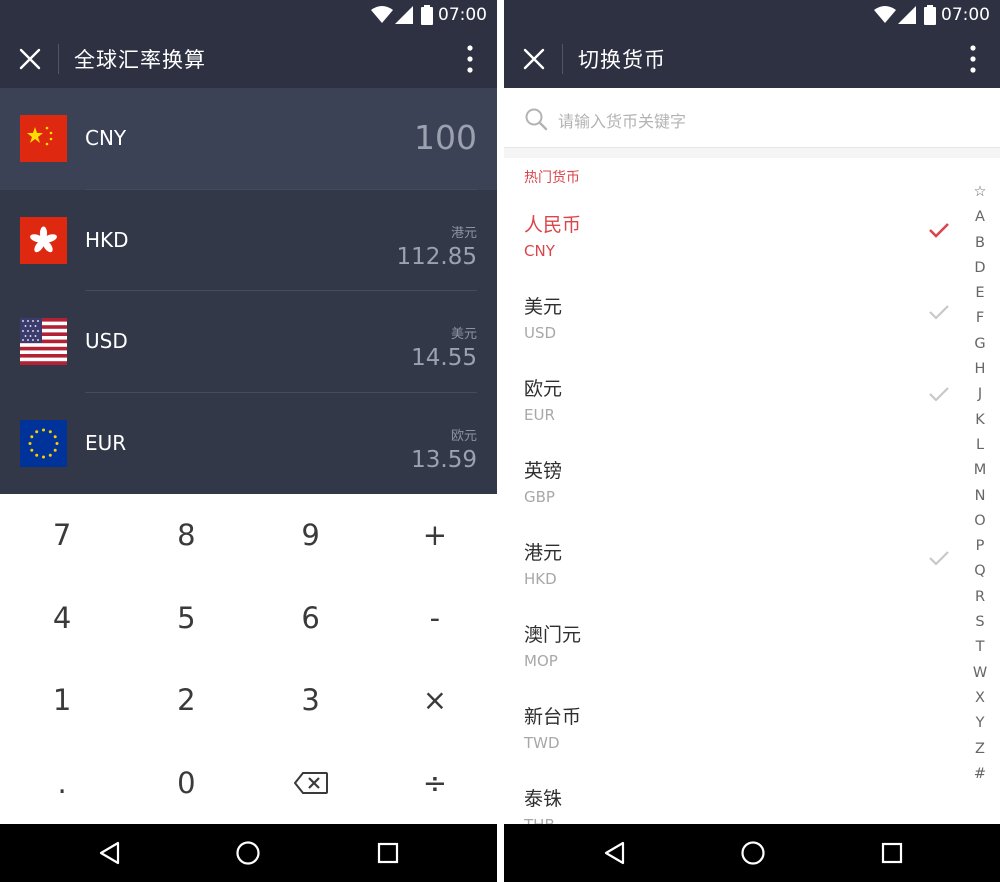  Describe the element at coordinates (553, 717) in the screenshot. I see `currency-option-name: 新台币` at that location.